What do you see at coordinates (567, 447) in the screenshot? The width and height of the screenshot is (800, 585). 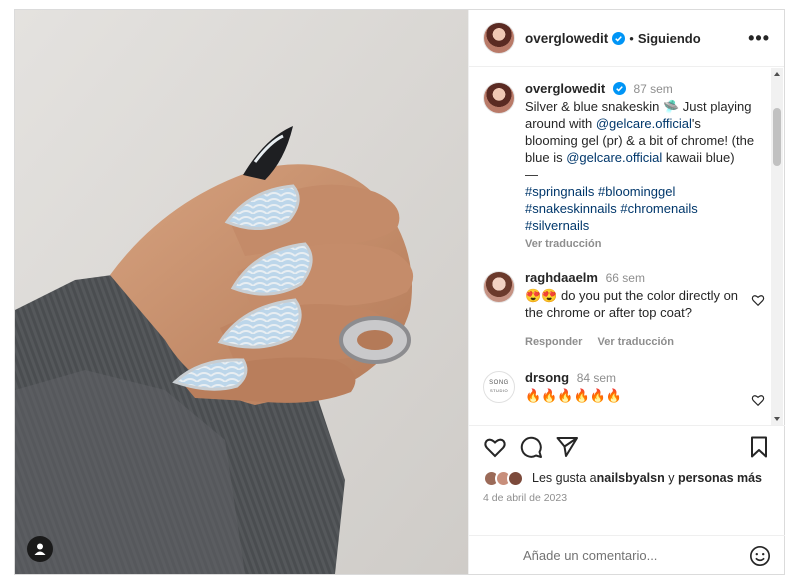 I see `share-icon` at bounding box center [567, 447].